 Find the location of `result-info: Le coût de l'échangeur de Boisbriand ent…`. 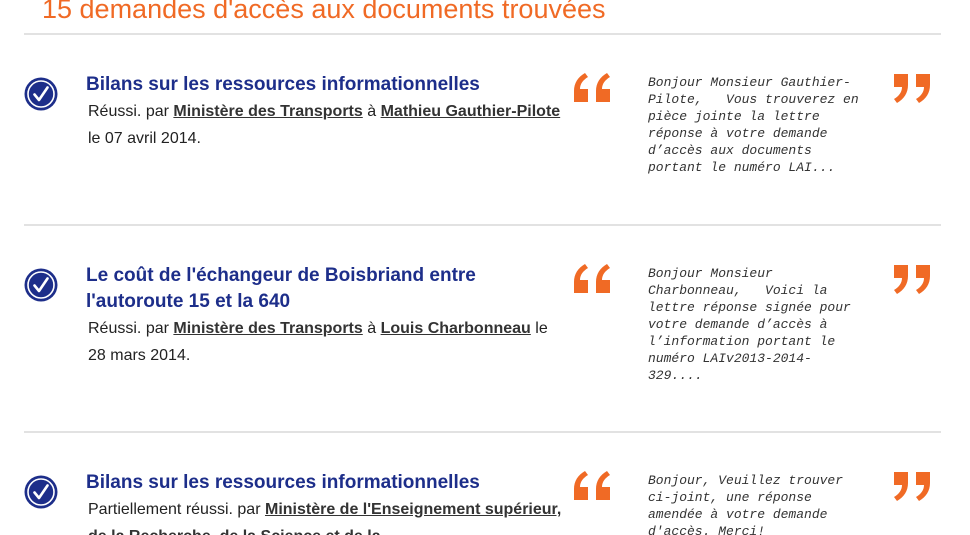

result-info: Le coût de l'échangeur de Boisbriand ent… is located at coordinates (326, 316).